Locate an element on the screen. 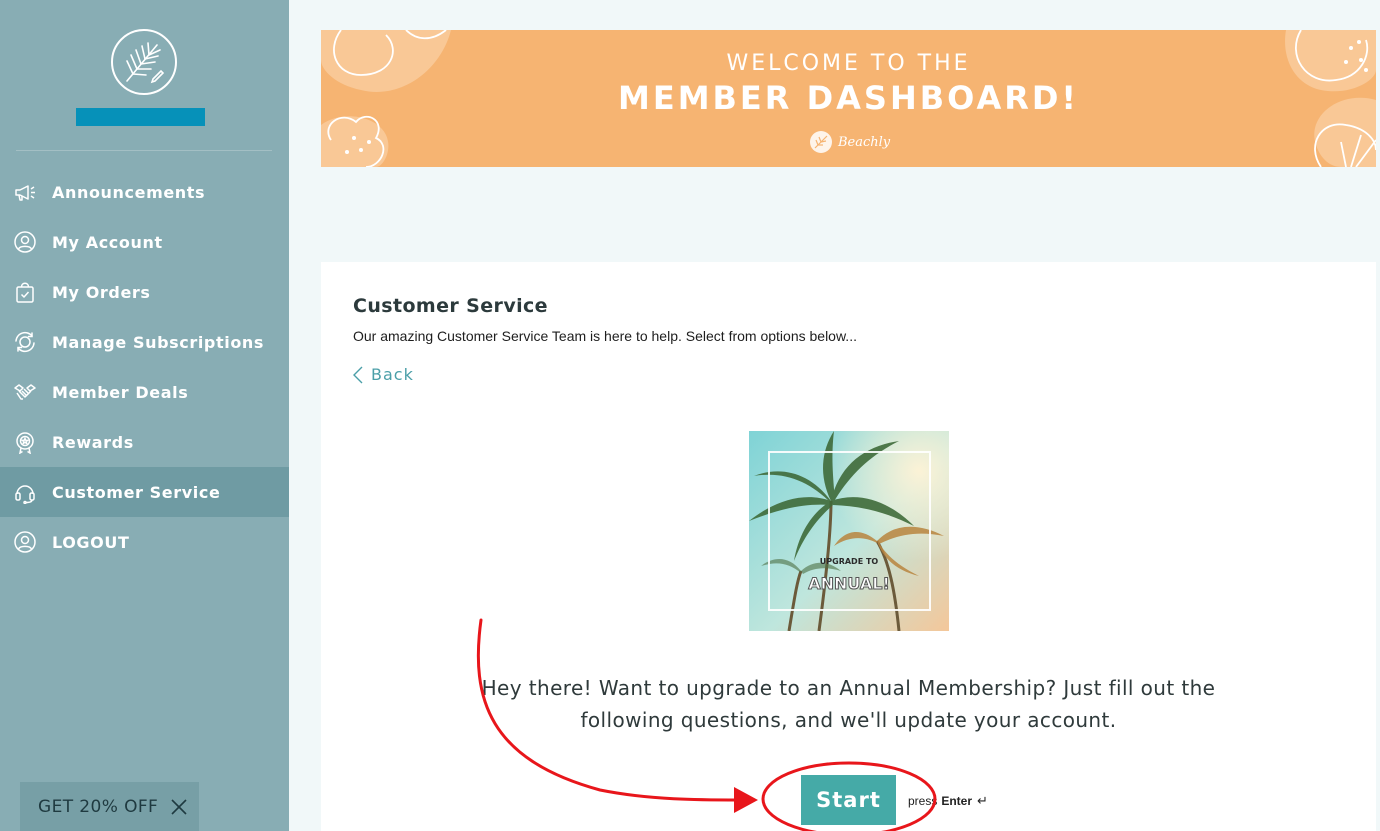  keyboard-hint: press Enter ↵ is located at coordinates (948, 801).